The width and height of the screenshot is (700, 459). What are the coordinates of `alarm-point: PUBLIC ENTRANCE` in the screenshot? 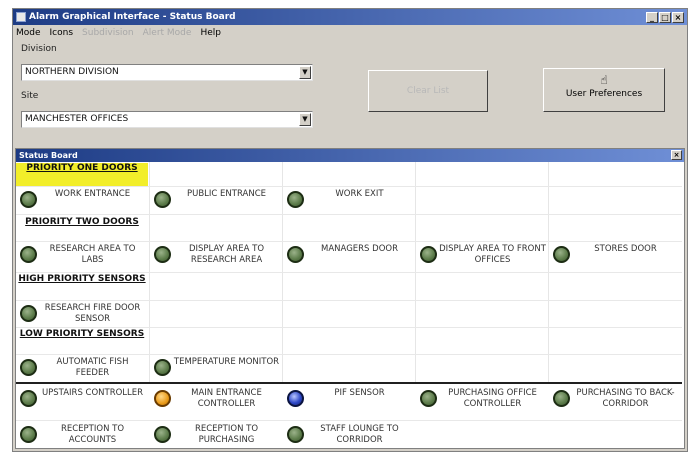 It's located at (216, 198).